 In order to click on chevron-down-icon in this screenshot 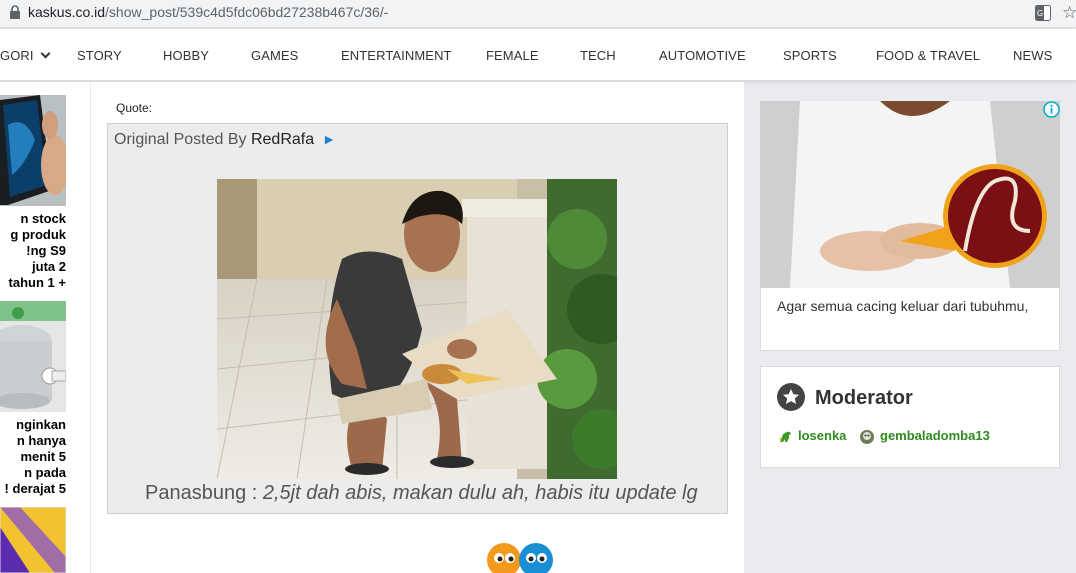, I will do `click(45, 53)`.